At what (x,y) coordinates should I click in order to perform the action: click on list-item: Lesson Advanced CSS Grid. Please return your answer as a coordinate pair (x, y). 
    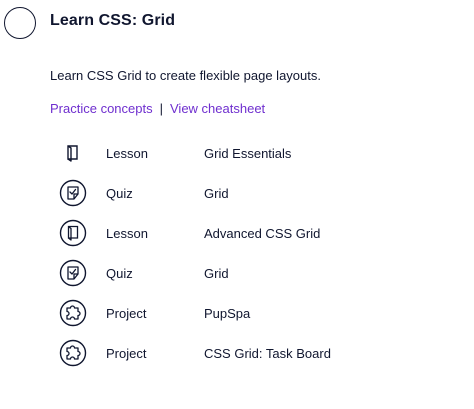
    Looking at the image, I should click on (259, 233).